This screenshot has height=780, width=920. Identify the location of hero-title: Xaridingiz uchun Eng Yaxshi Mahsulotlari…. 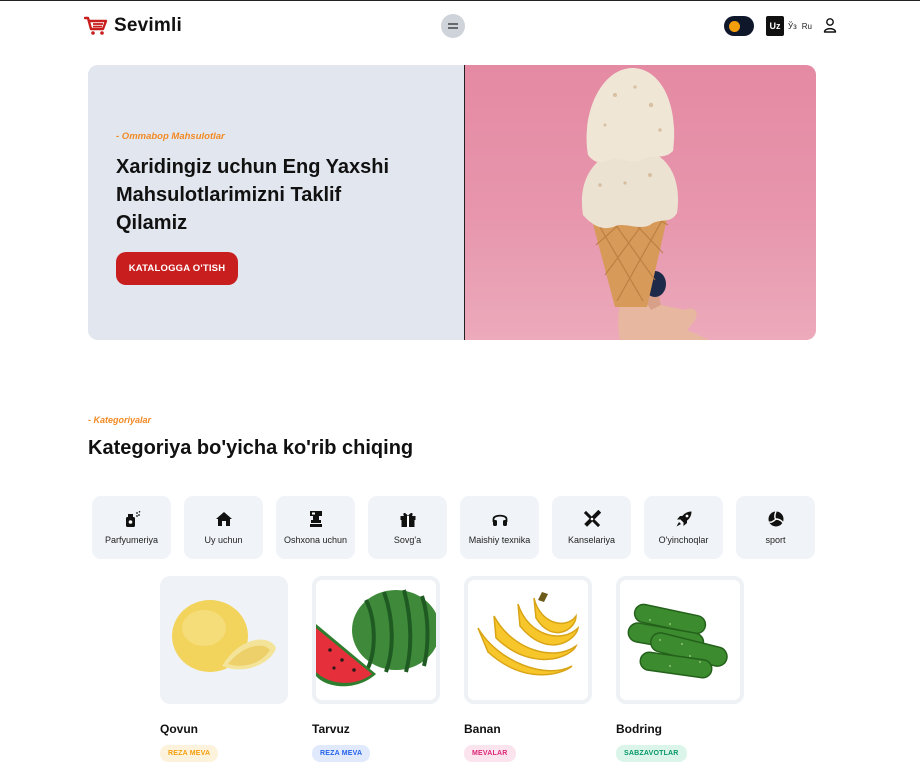
(253, 195).